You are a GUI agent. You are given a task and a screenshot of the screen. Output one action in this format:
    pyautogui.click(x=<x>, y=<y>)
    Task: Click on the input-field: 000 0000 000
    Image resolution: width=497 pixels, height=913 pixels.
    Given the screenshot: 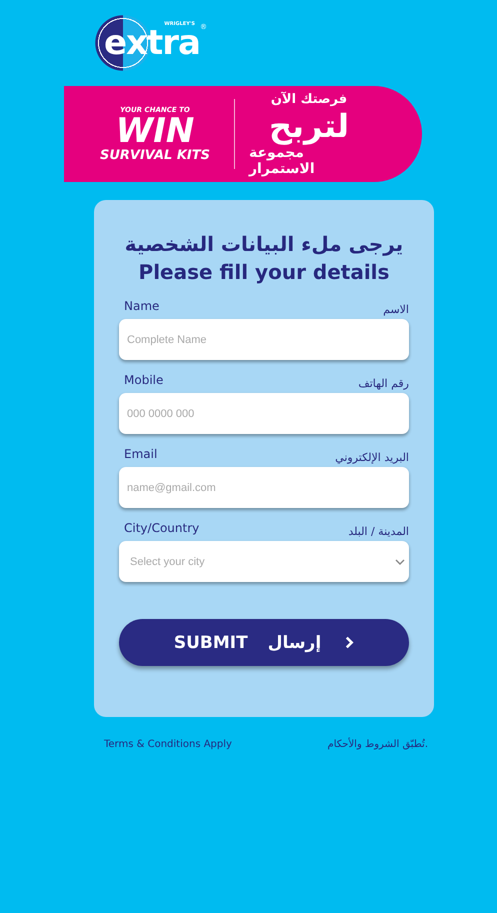 What is the action you would take?
    pyautogui.click(x=264, y=413)
    